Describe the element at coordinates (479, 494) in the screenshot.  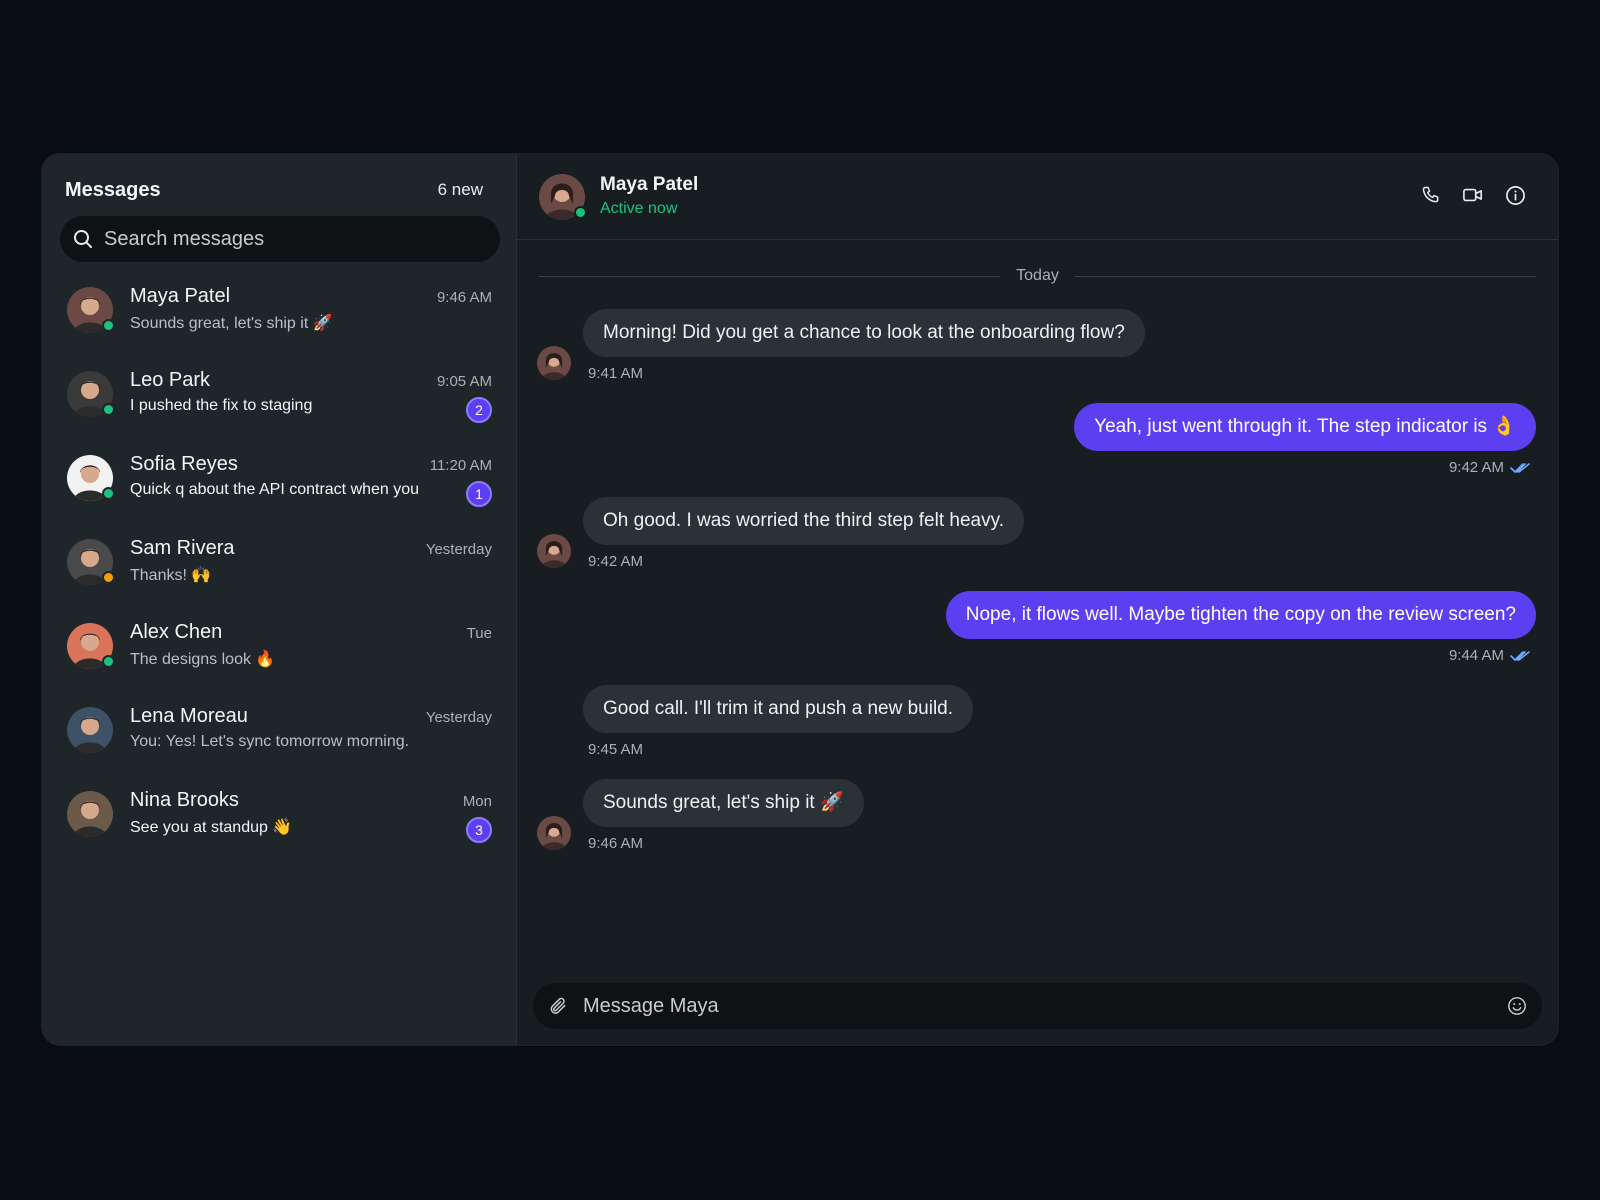
I see `unread-badge: 1` at that location.